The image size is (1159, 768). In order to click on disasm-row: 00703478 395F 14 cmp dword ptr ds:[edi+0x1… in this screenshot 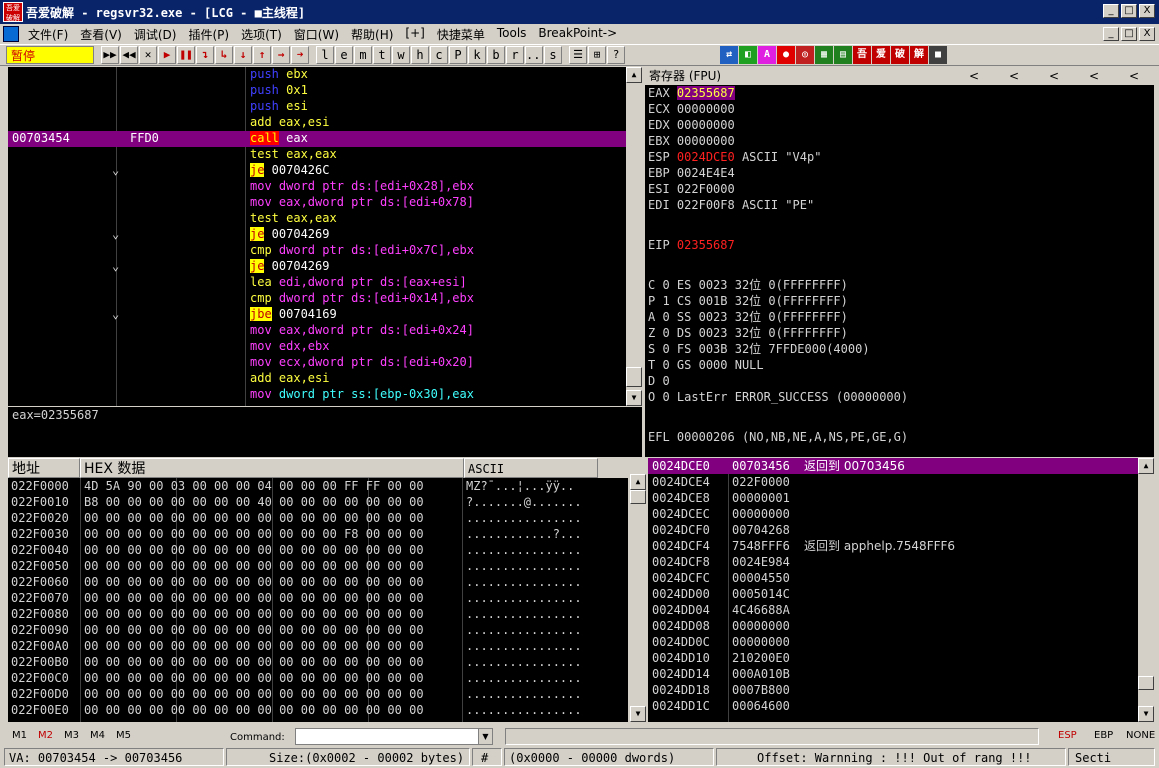, I will do `click(317, 299)`.